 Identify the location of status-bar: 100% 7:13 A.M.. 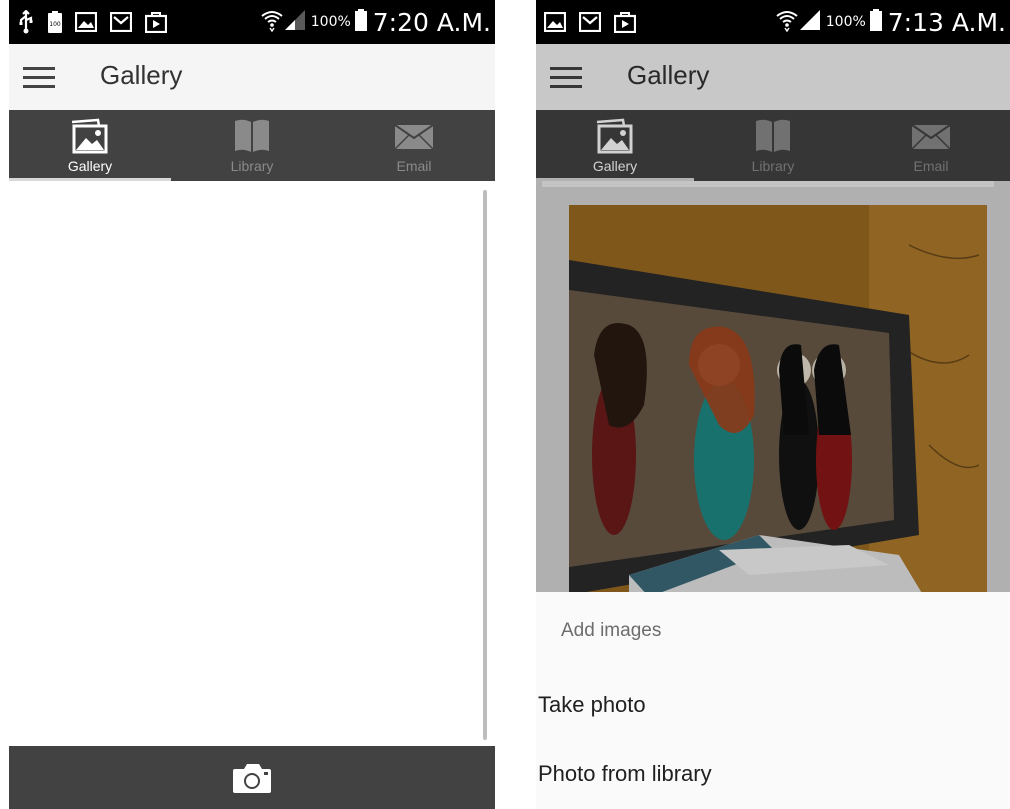
(773, 22).